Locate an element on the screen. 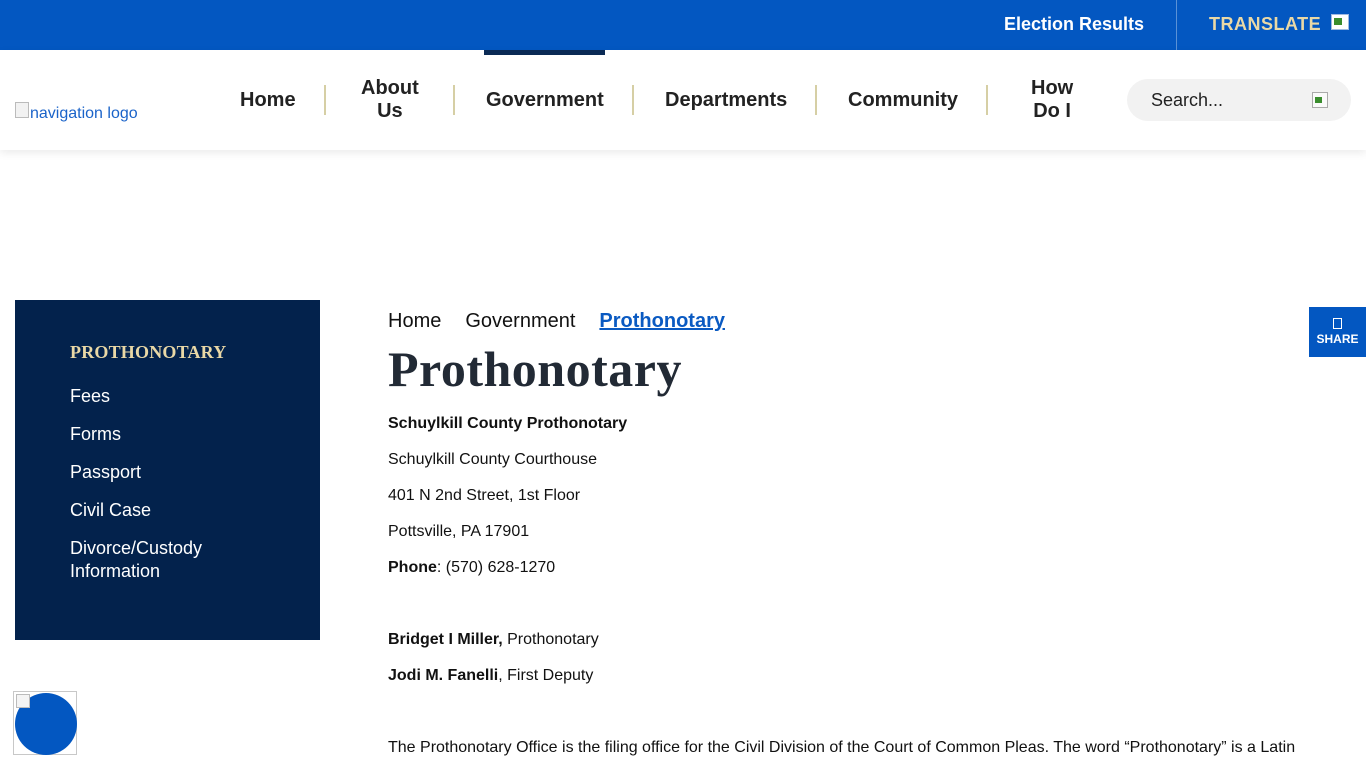  staff-role-1: Prothonotary is located at coordinates (550, 639).